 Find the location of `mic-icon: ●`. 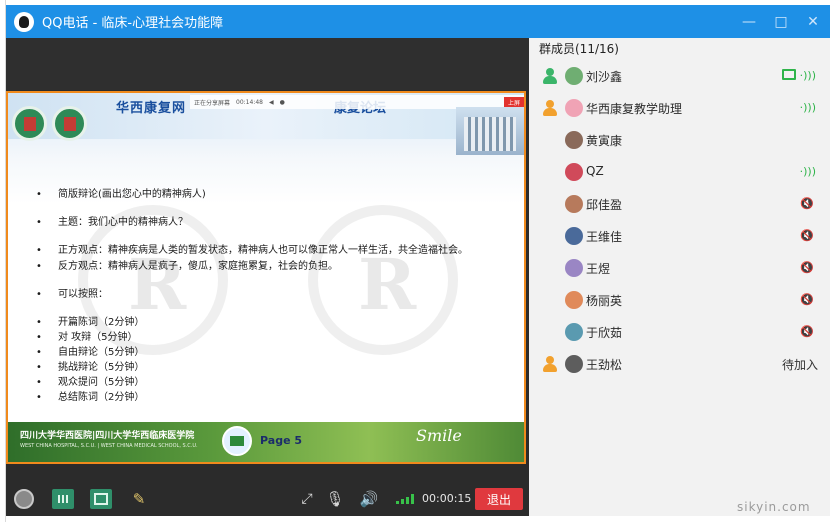

mic-icon: ● is located at coordinates (282, 102).